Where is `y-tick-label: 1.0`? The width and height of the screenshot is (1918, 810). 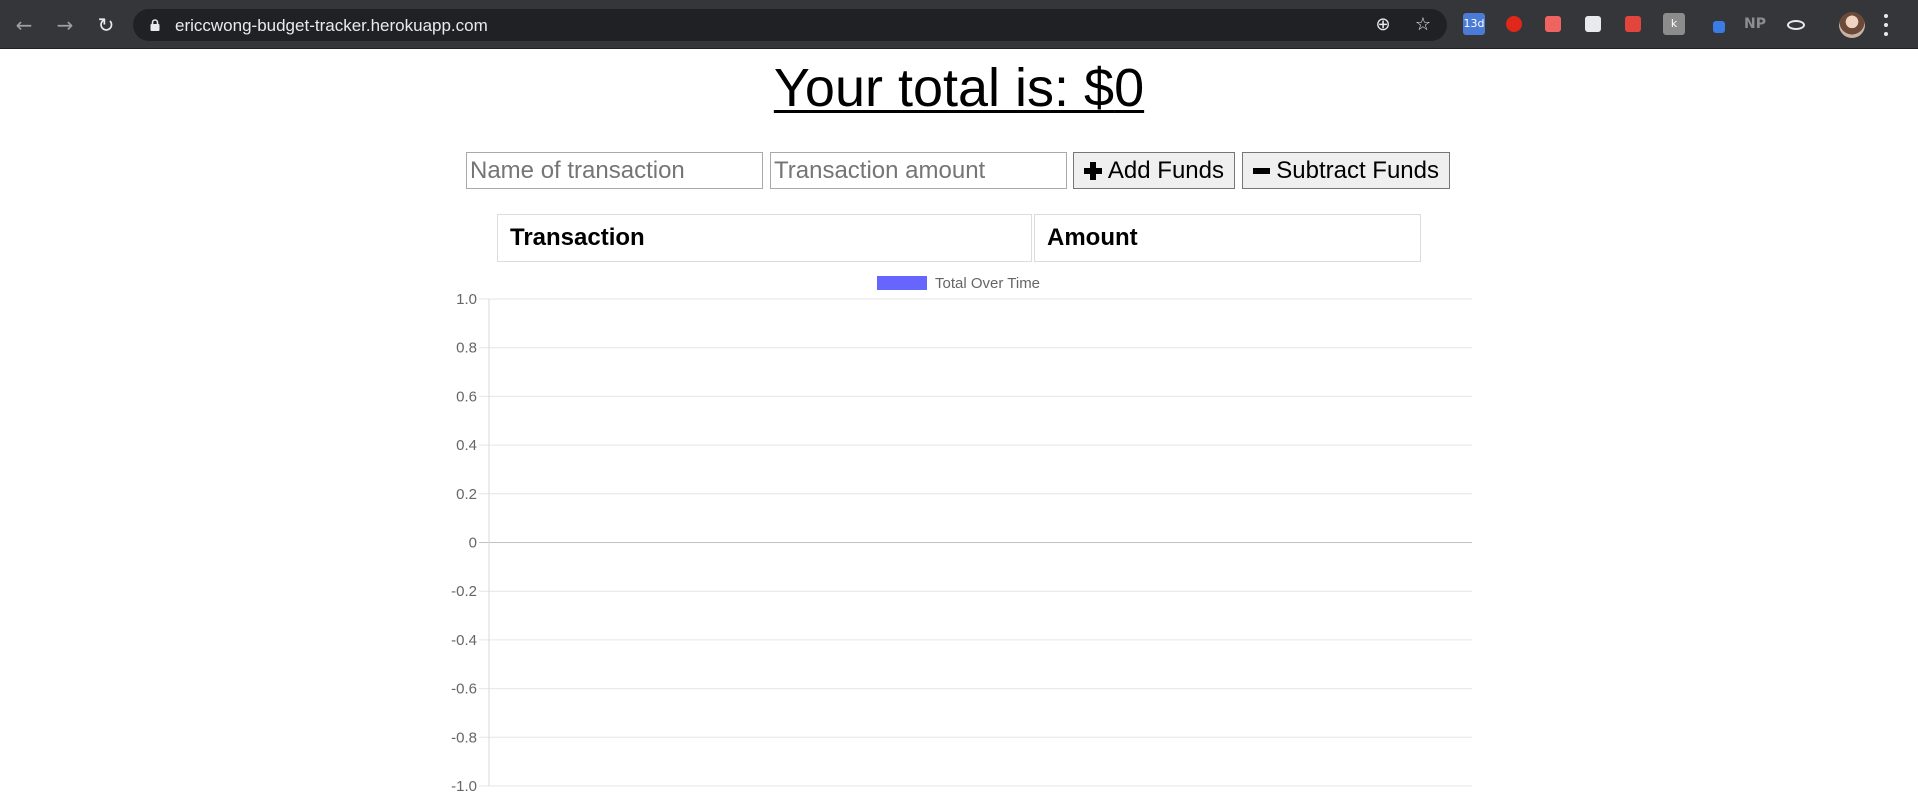
y-tick-label: 1.0 is located at coordinates (466, 299).